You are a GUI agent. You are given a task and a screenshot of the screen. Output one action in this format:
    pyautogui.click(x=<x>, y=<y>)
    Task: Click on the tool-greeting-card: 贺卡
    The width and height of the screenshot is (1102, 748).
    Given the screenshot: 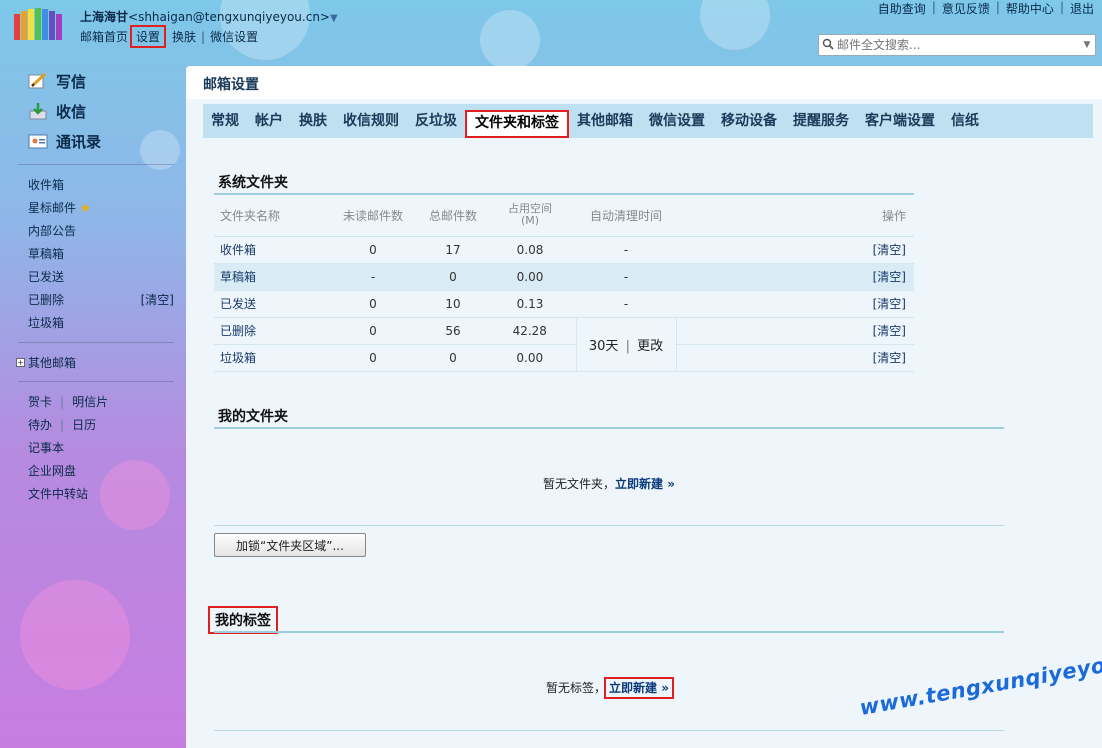 What is the action you would take?
    pyautogui.click(x=40, y=401)
    